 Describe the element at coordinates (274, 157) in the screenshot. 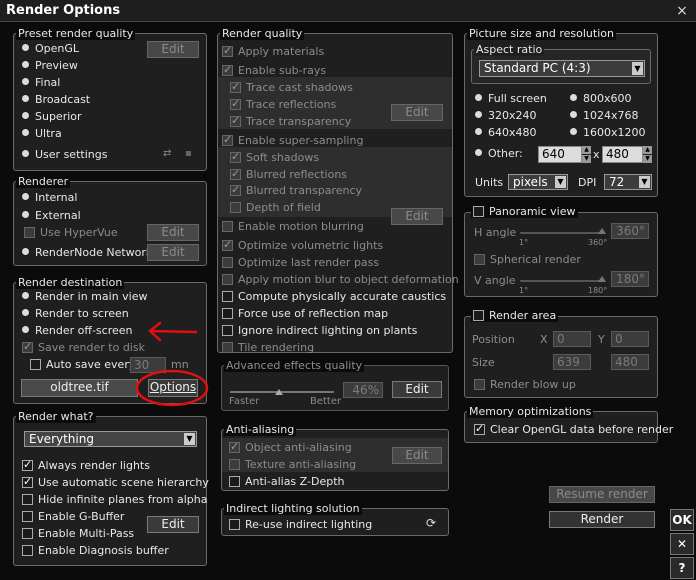

I see `soft-shadows: Soft shadows` at that location.